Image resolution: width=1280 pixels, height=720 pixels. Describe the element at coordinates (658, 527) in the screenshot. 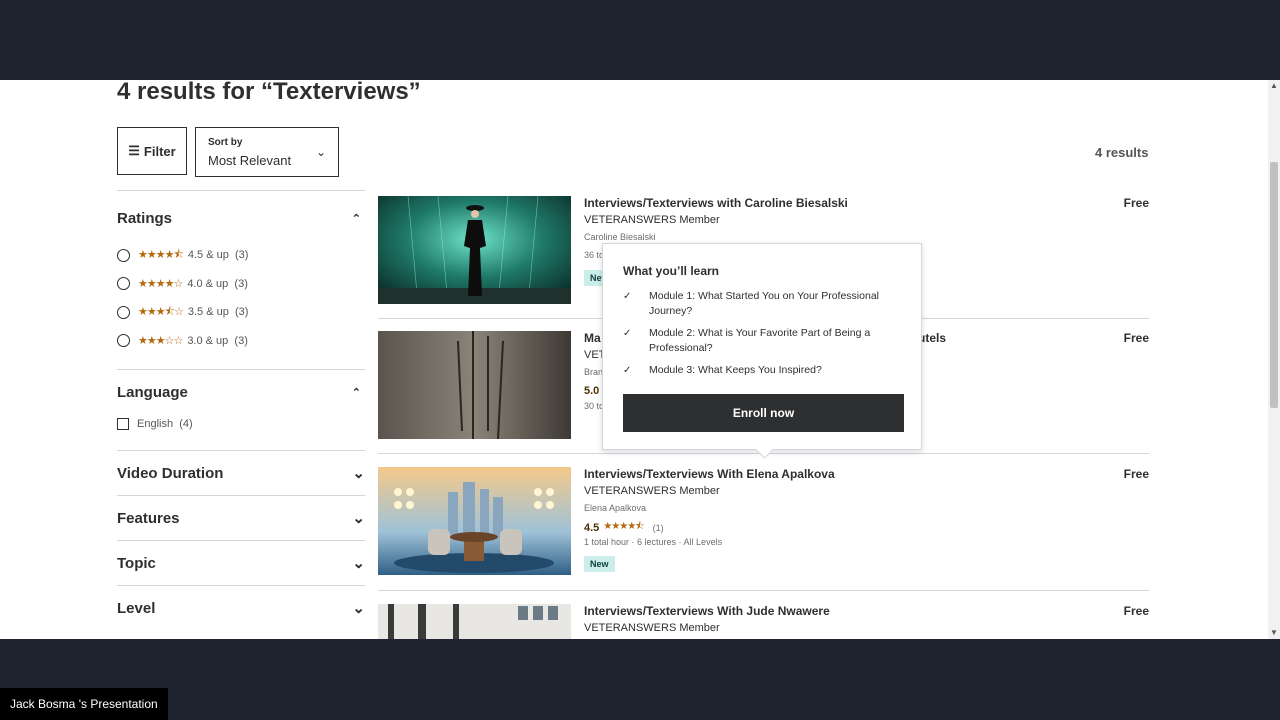

I see `rating-count: (1)` at that location.